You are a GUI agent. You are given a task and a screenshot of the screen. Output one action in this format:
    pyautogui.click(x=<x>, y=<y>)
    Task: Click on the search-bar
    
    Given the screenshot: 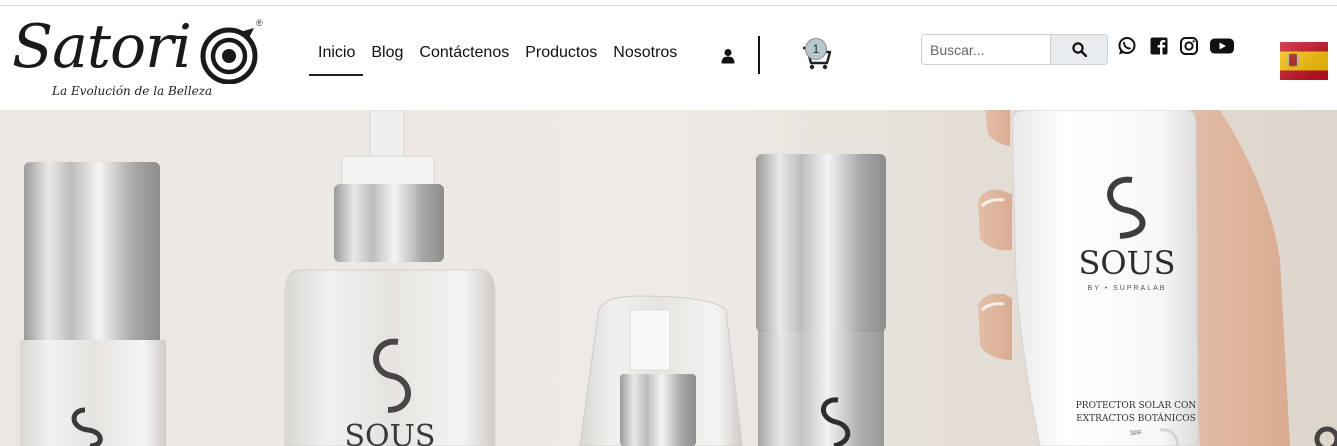 What is the action you would take?
    pyautogui.click(x=1014, y=49)
    